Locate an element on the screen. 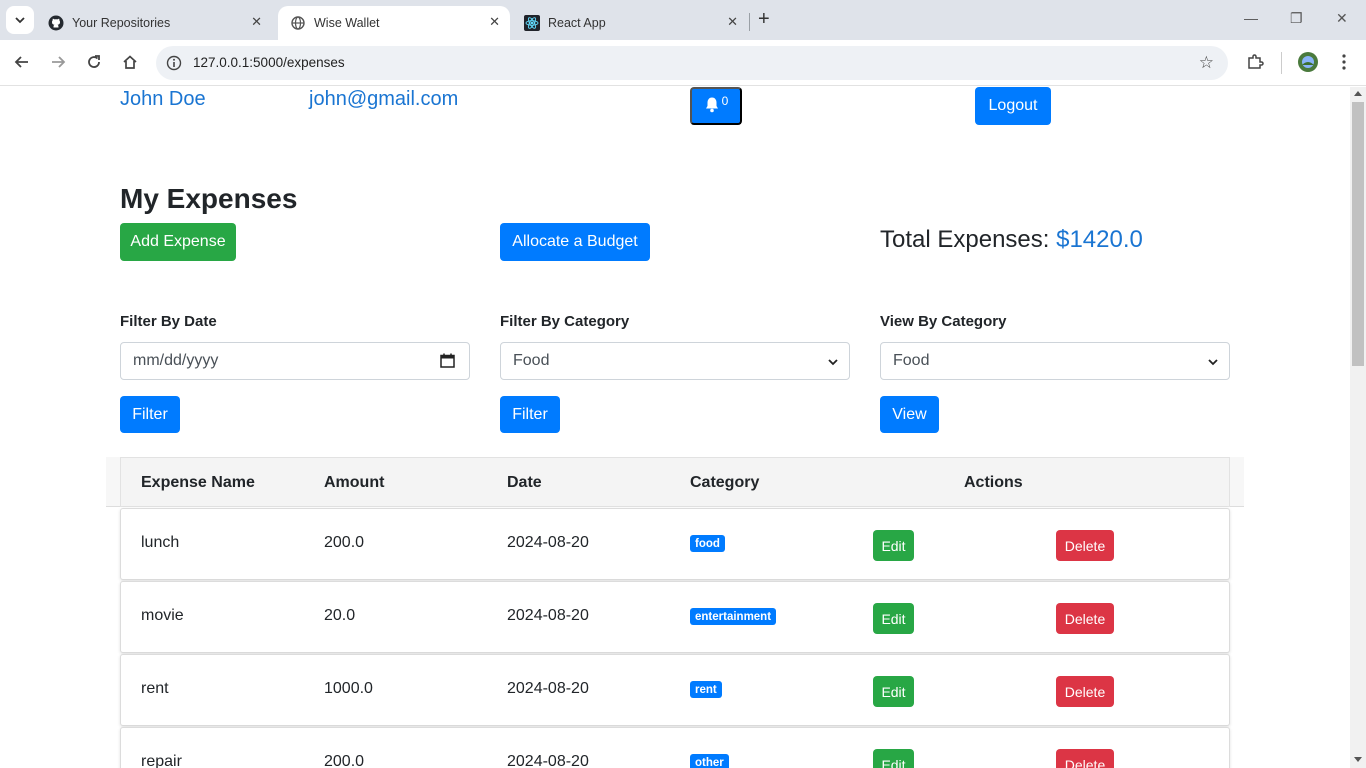  tab-title: Wise Wallet is located at coordinates (347, 23).